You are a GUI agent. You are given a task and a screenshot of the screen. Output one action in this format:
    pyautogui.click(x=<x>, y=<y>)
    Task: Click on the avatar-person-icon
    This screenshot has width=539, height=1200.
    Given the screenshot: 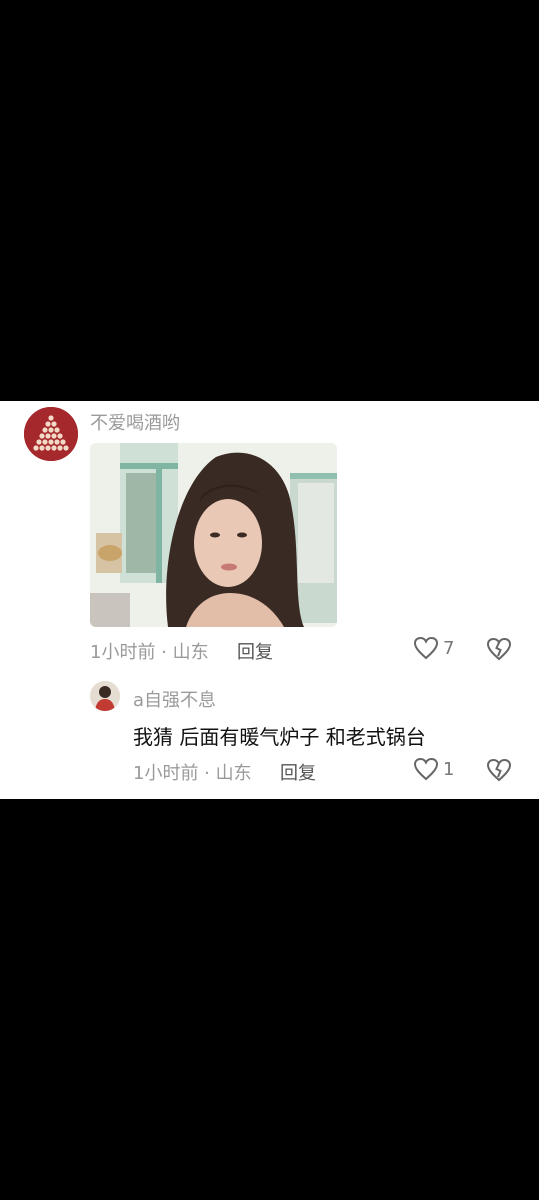 What is the action you would take?
    pyautogui.click(x=105, y=696)
    